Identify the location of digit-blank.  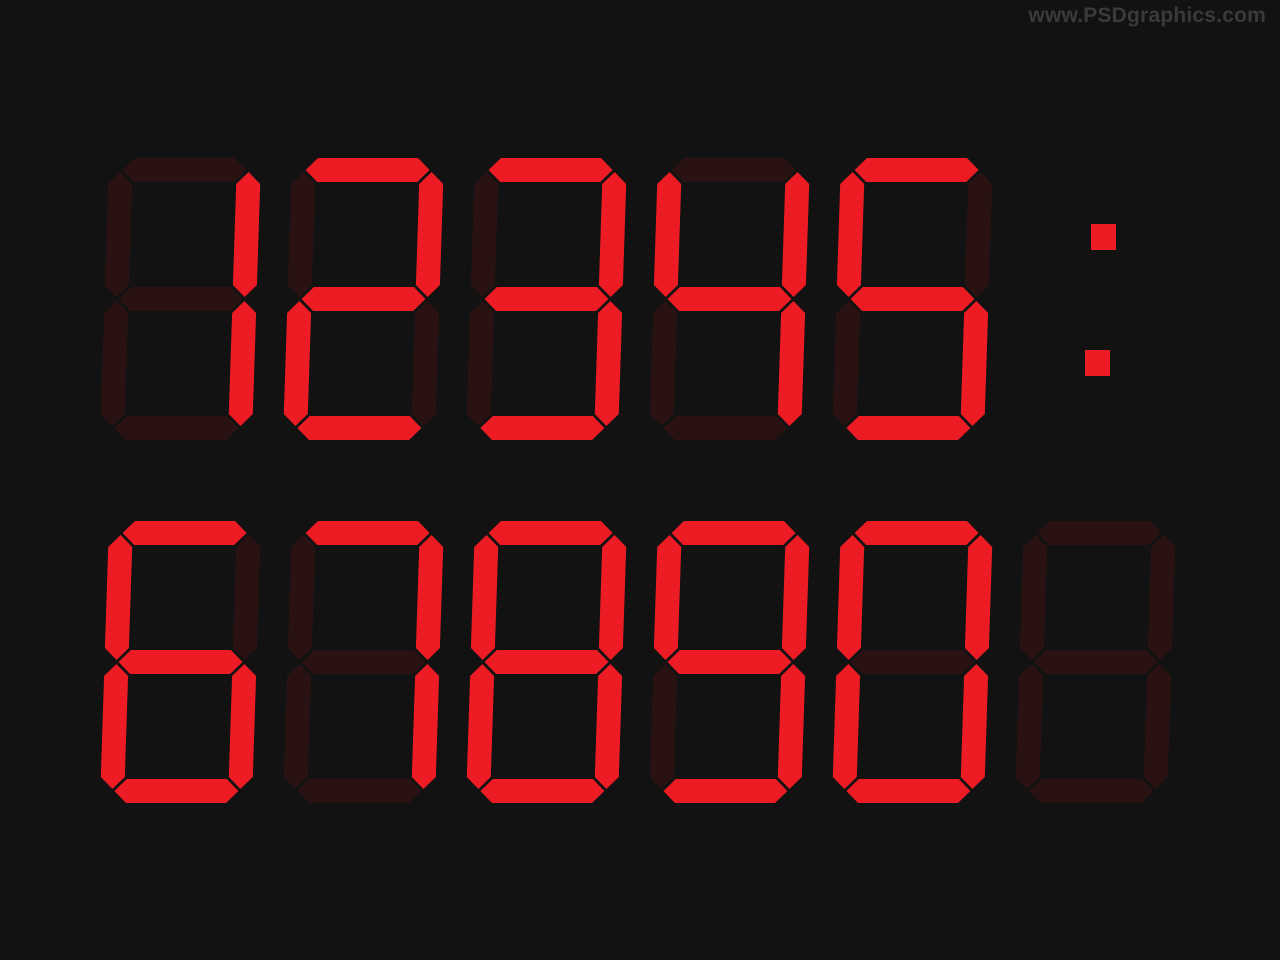
(1095, 662).